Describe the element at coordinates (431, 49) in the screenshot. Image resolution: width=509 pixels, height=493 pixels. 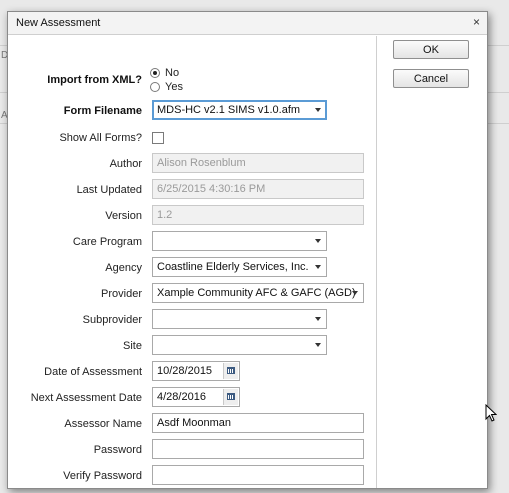
I see `ok-button: OK` at that location.